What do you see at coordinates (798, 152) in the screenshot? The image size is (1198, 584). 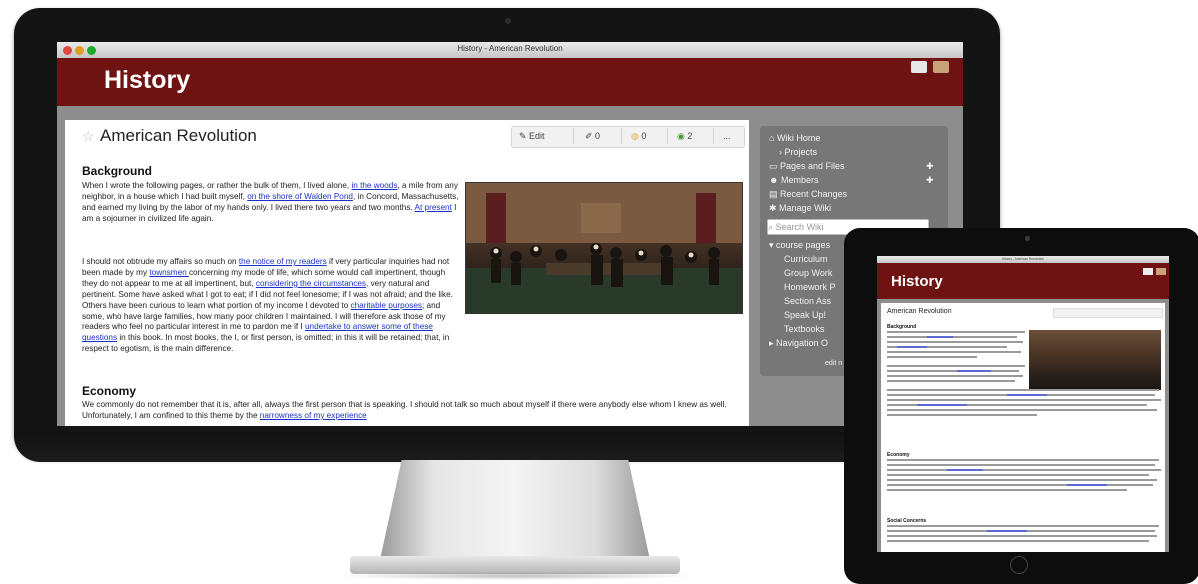 I see `sidebar-item-projects: › Projects` at bounding box center [798, 152].